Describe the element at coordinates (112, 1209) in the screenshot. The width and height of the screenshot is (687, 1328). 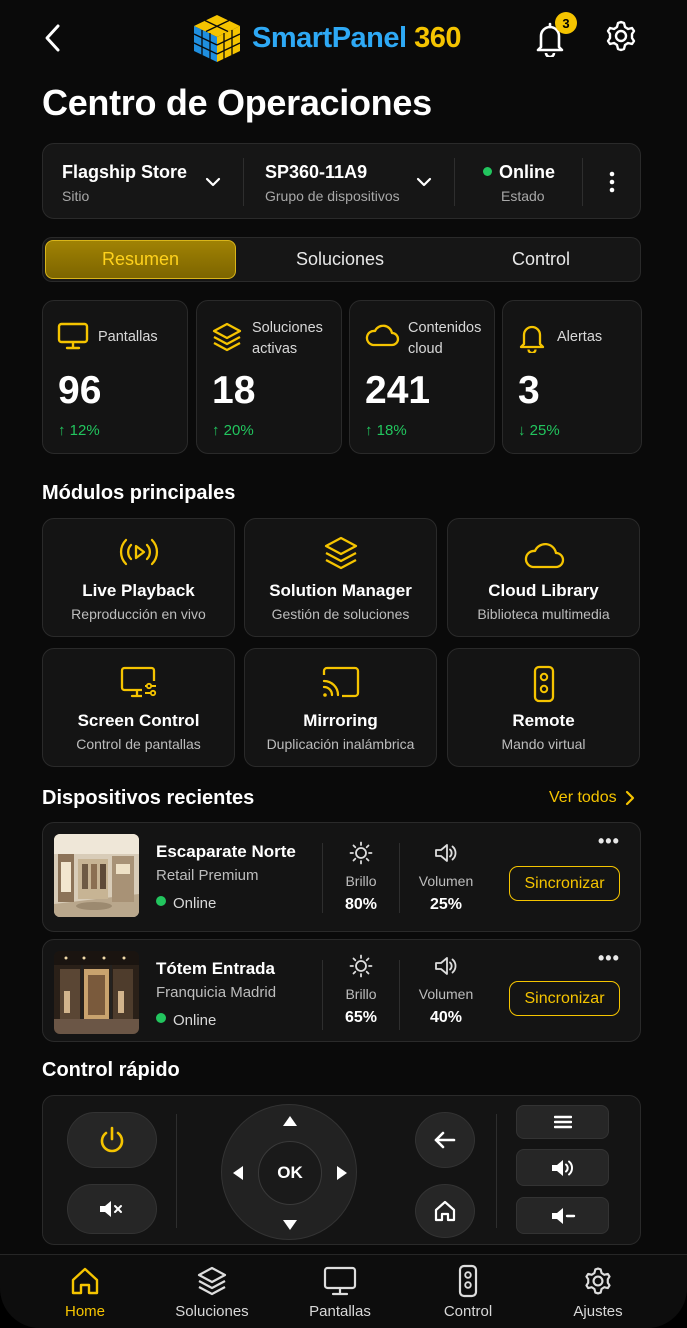
I see `mute-button` at that location.